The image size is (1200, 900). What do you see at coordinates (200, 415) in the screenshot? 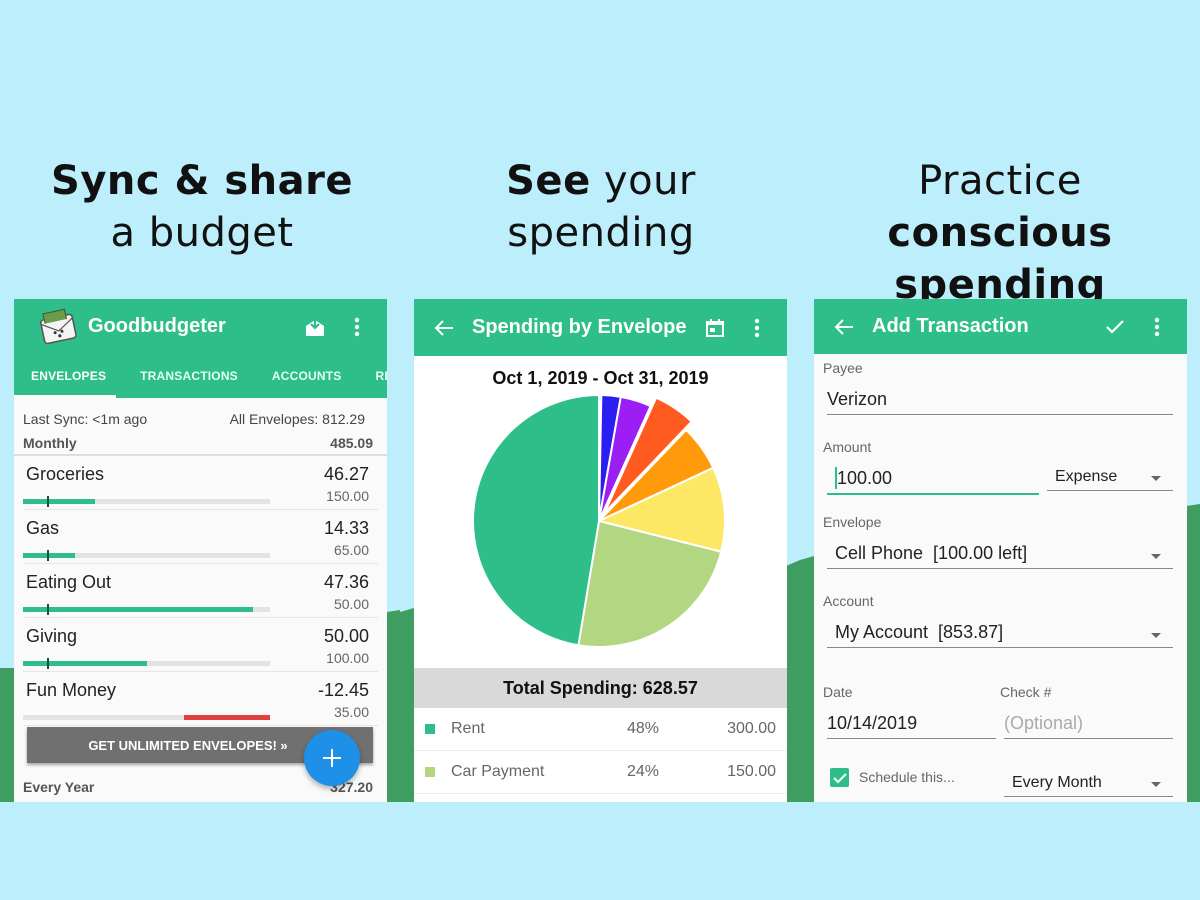
I see `sync-status-row: Last Sync: <1m ago All Envelopes: 812.29` at bounding box center [200, 415].